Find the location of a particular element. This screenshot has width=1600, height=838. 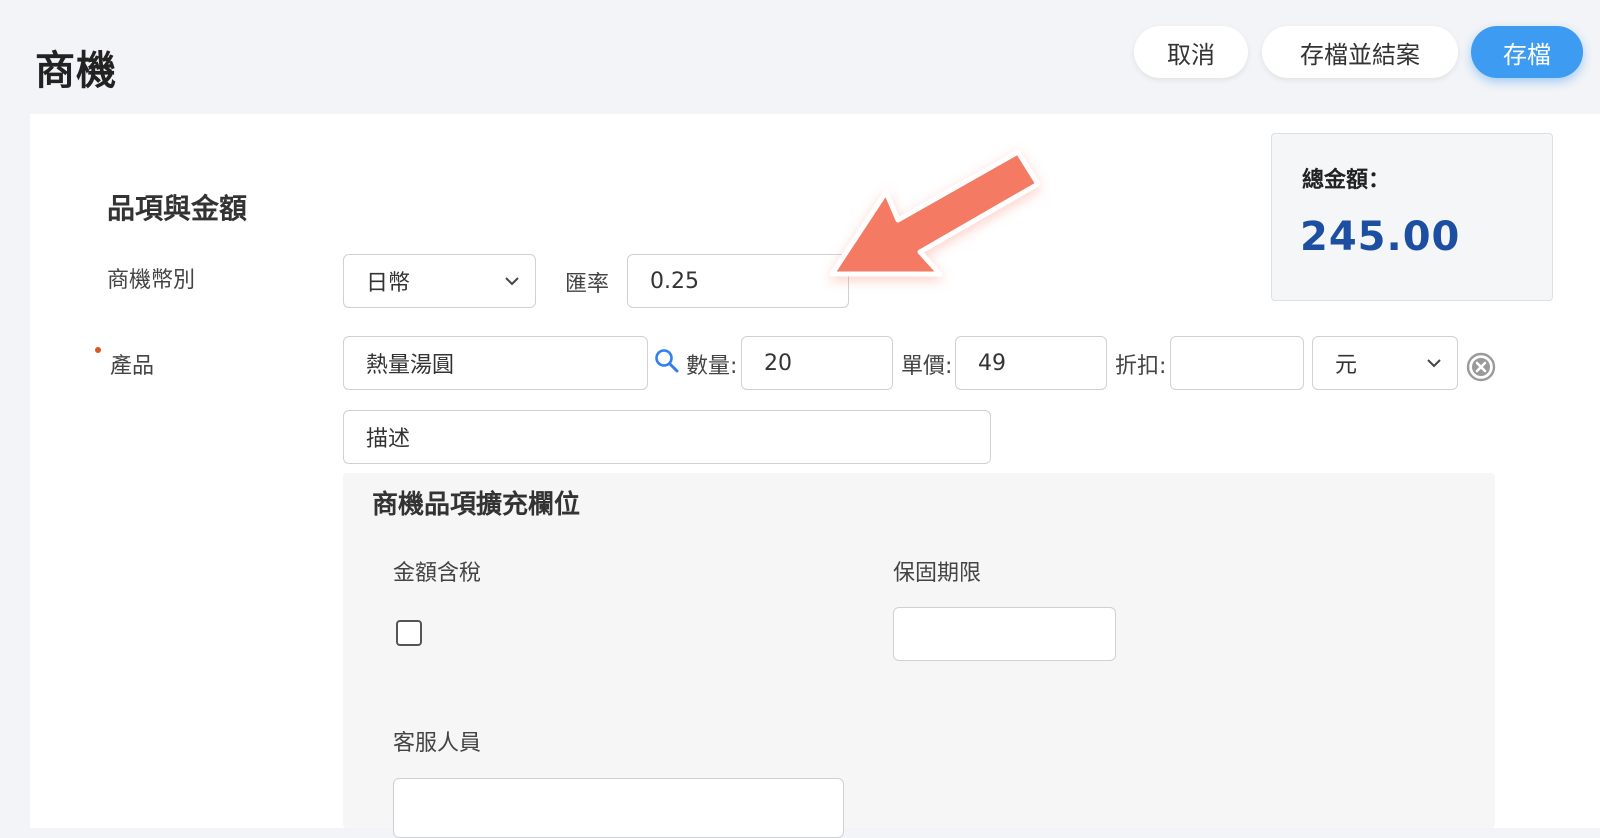

exchange-rate-label: 匯率 is located at coordinates (587, 284).